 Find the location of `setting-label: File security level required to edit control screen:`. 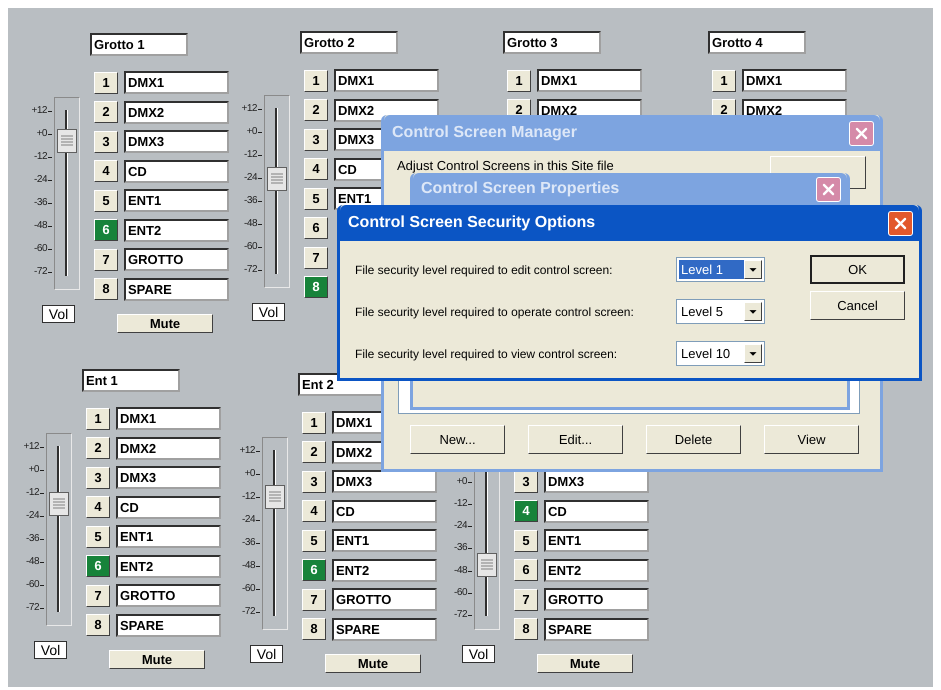

setting-label: File security level required to edit control screen: is located at coordinates (484, 270).